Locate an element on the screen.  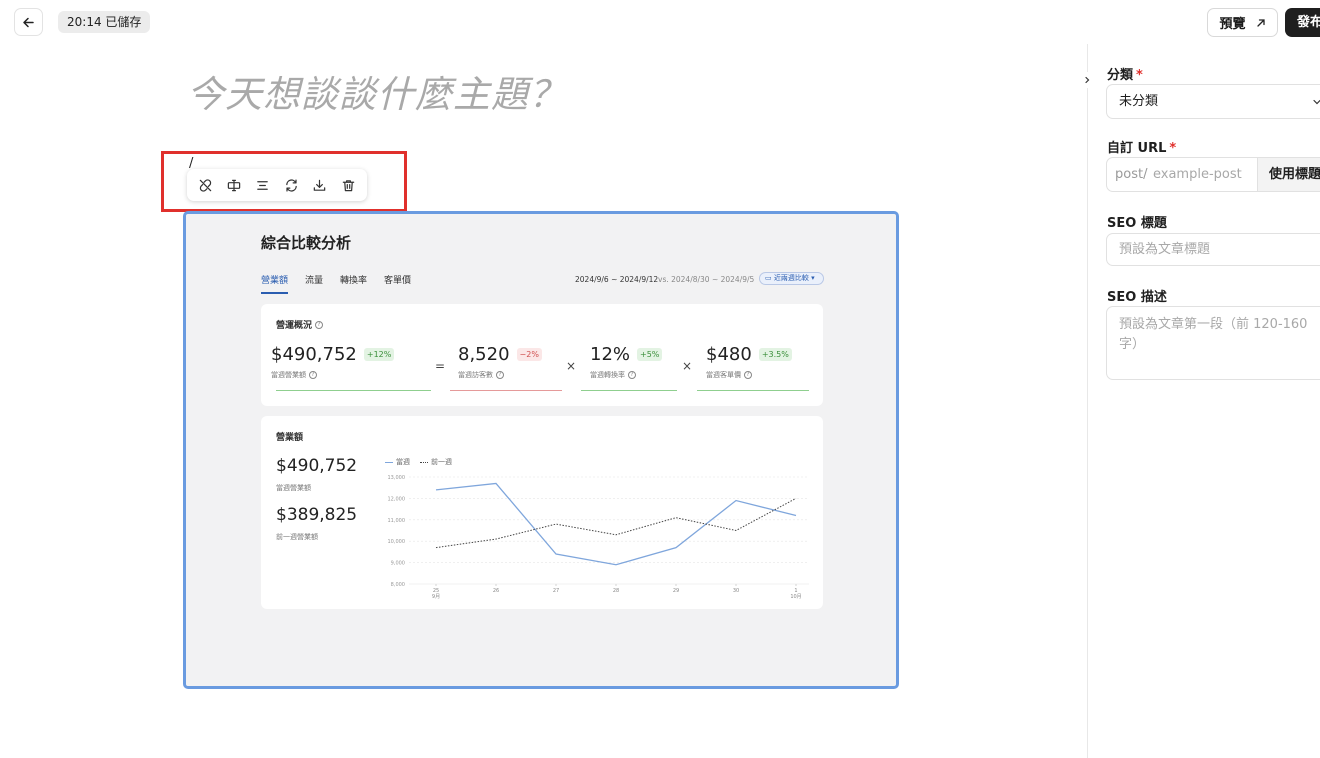
metric-delta: +3.5% is located at coordinates (775, 354).